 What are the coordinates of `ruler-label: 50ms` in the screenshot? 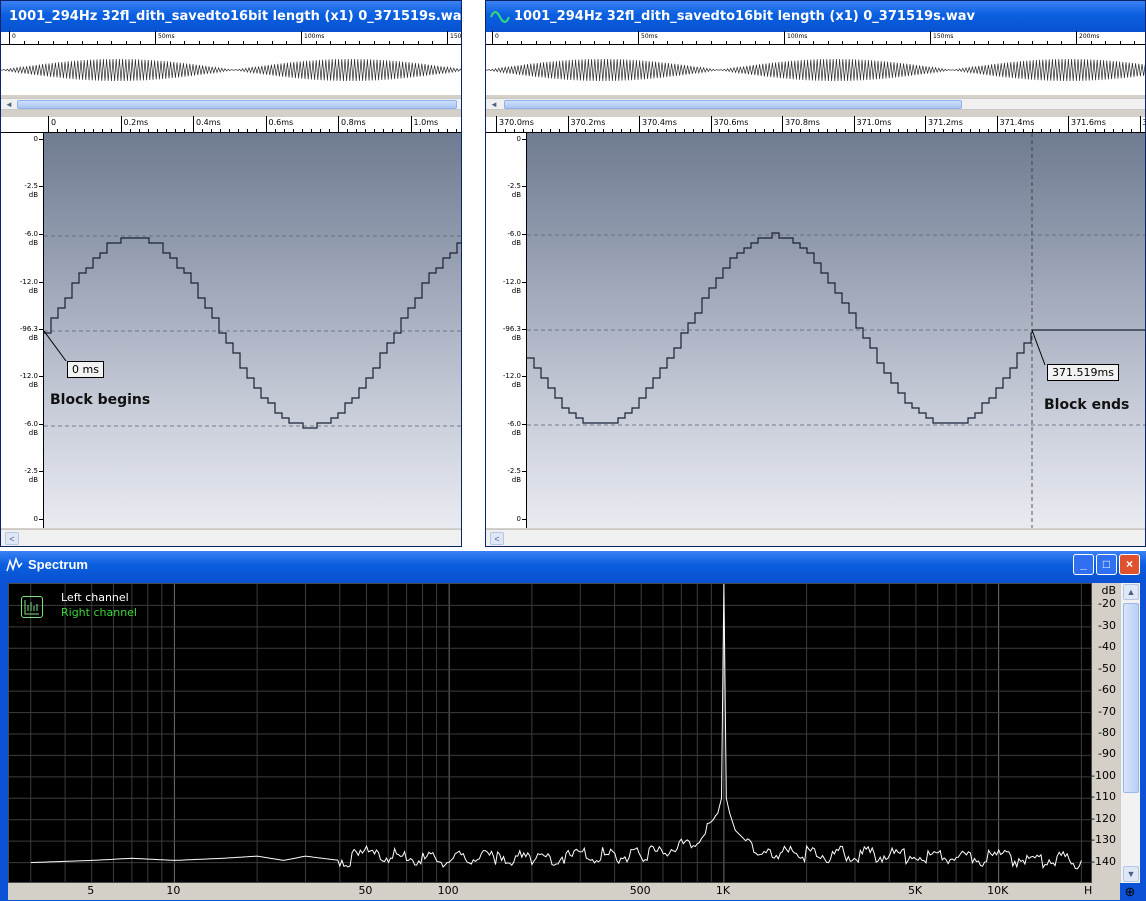 It's located at (649, 36).